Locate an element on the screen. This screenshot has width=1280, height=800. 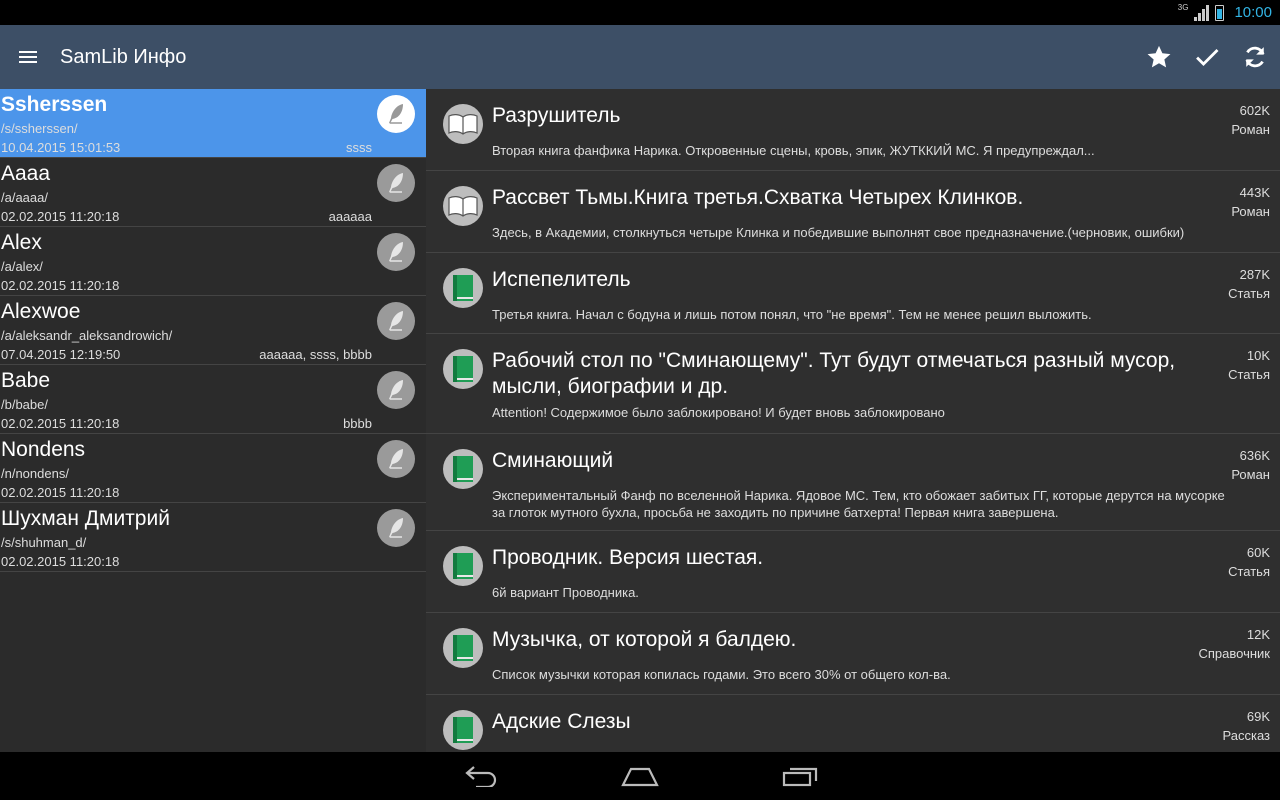
author-date: 10.04.2015 15:01:53 is located at coordinates (61, 147).